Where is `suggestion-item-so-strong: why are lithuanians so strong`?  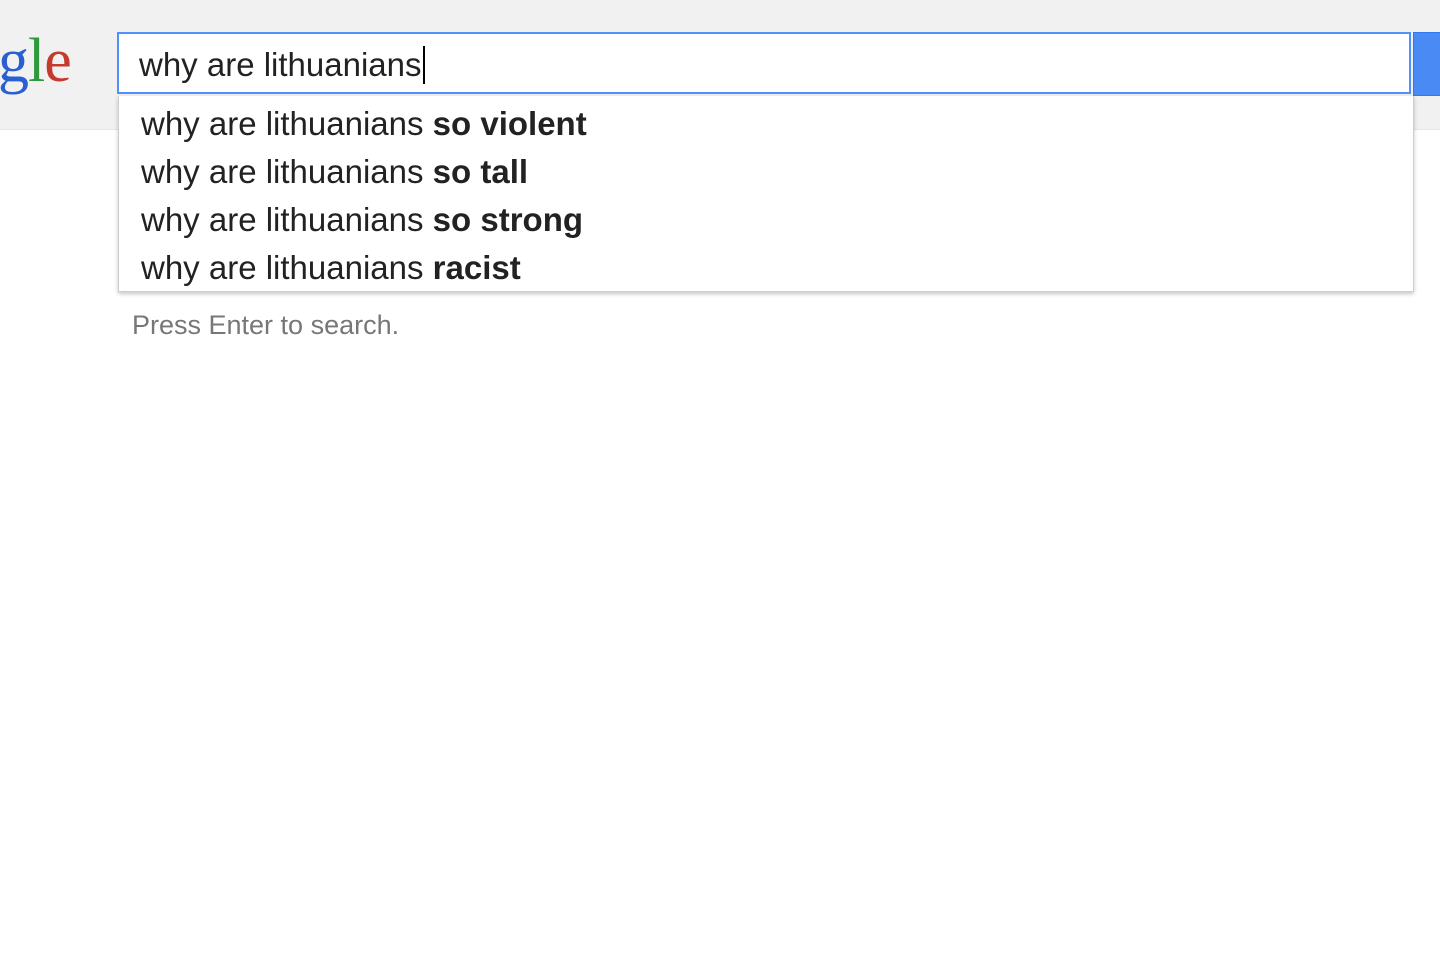
suggestion-item-so-strong: why are lithuanians so strong is located at coordinates (766, 220).